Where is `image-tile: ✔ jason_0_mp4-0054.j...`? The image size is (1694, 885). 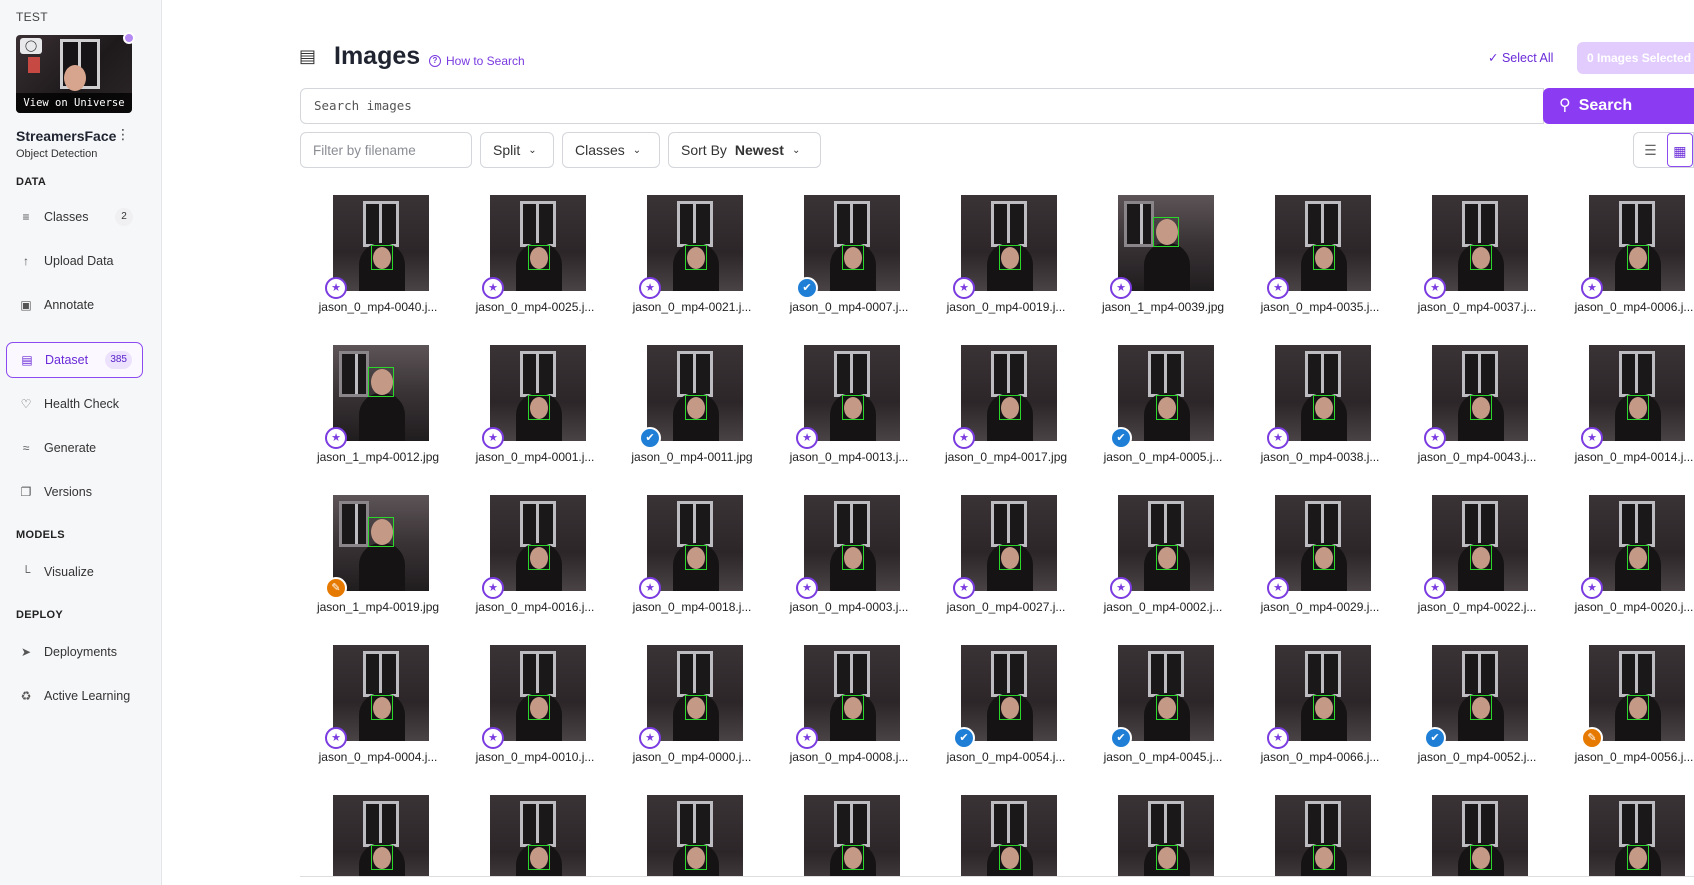
image-tile: ✔ jason_0_mp4-0054.j... is located at coordinates (1006, 712).